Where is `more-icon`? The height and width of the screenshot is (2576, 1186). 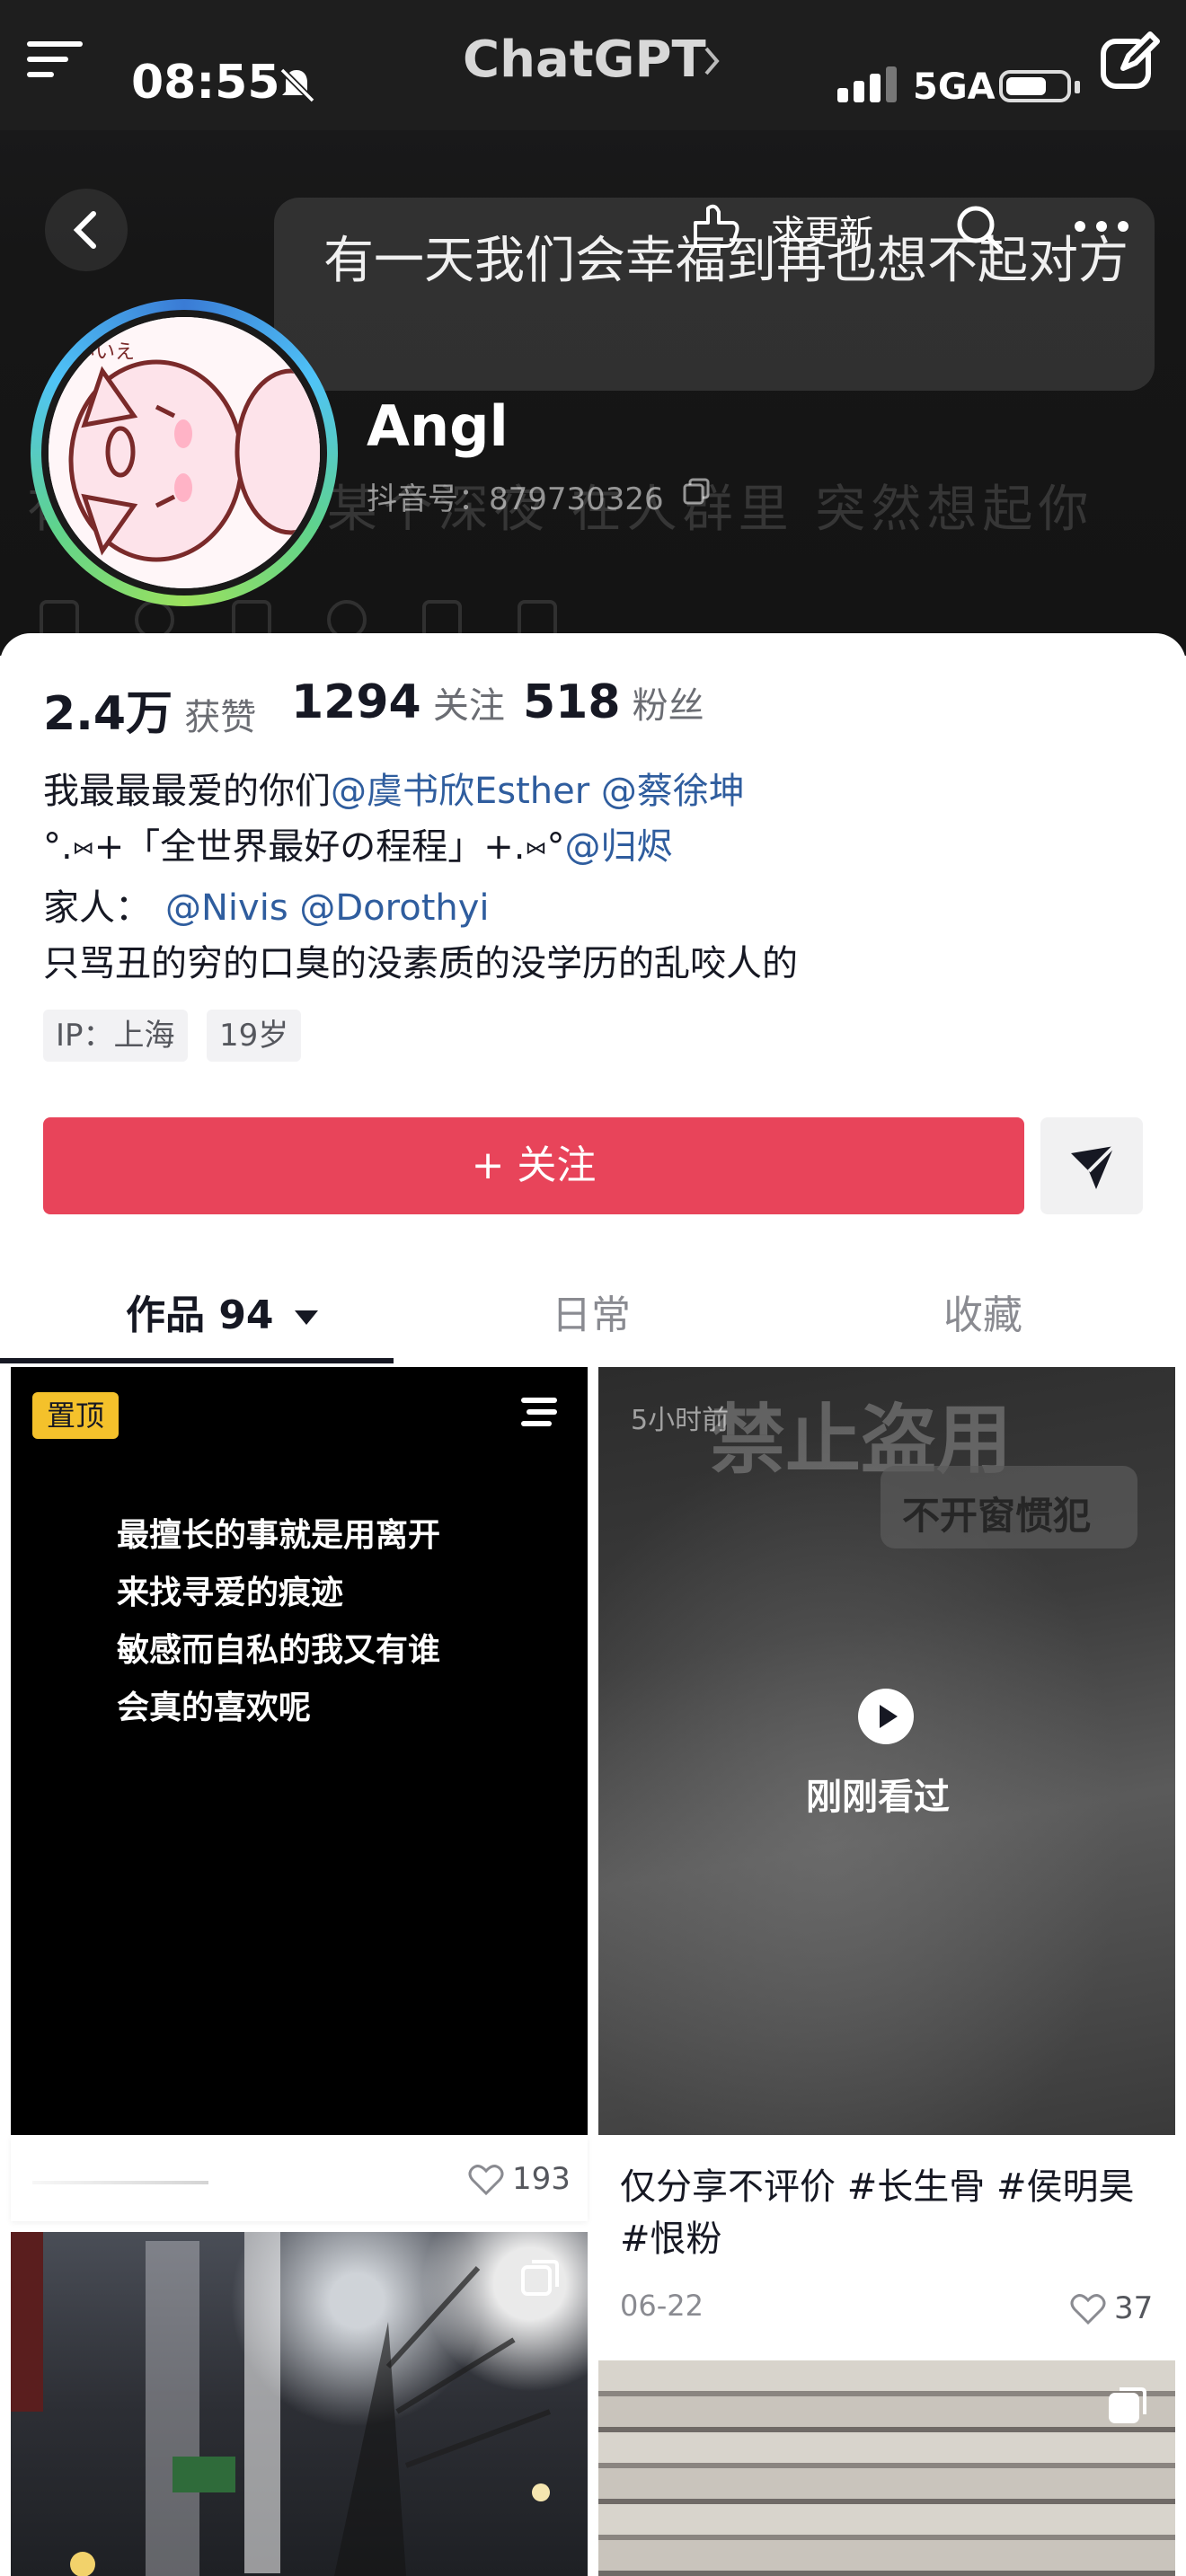 more-icon is located at coordinates (1101, 226).